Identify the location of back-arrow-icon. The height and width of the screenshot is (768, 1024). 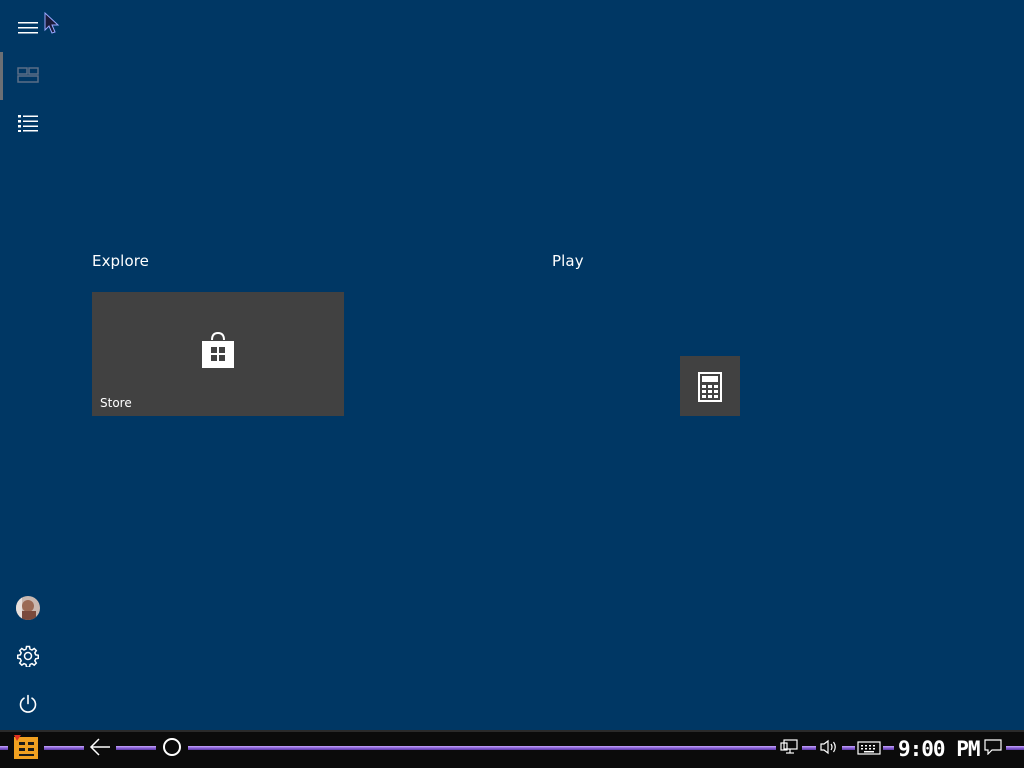
(100, 749).